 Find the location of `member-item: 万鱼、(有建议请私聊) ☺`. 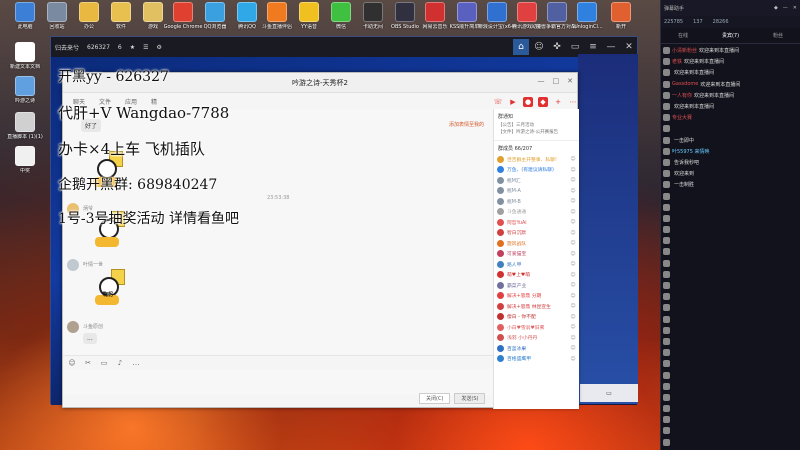

member-item: 万鱼、(有建议请私聊) ☺ is located at coordinates (536, 170).